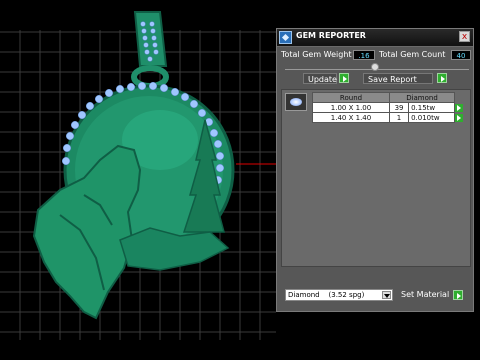  I want to click on save-report-button: Save Report, so click(398, 78).